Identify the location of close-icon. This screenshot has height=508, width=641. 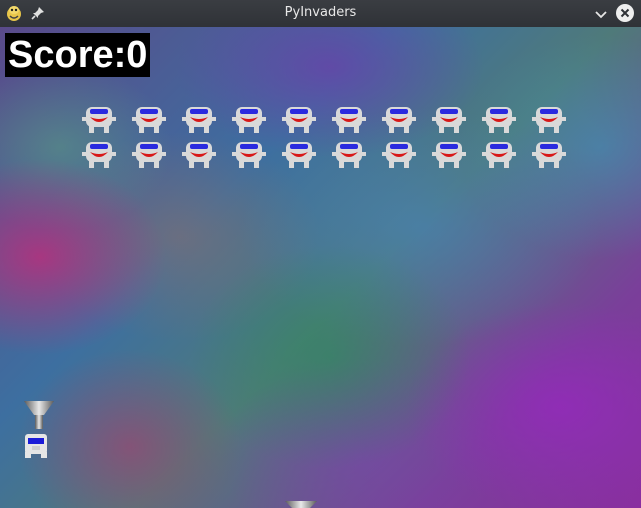
(625, 13).